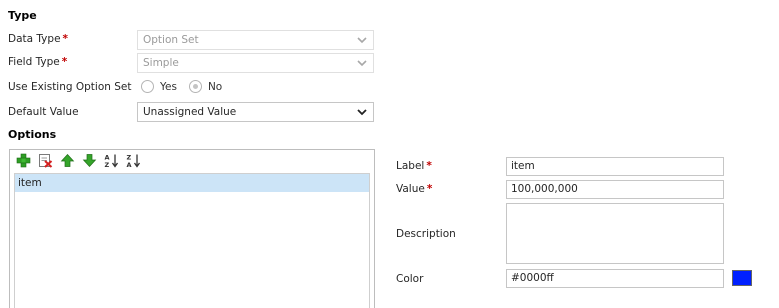 This screenshot has height=308, width=779. I want to click on svg-text: A, so click(129, 164).